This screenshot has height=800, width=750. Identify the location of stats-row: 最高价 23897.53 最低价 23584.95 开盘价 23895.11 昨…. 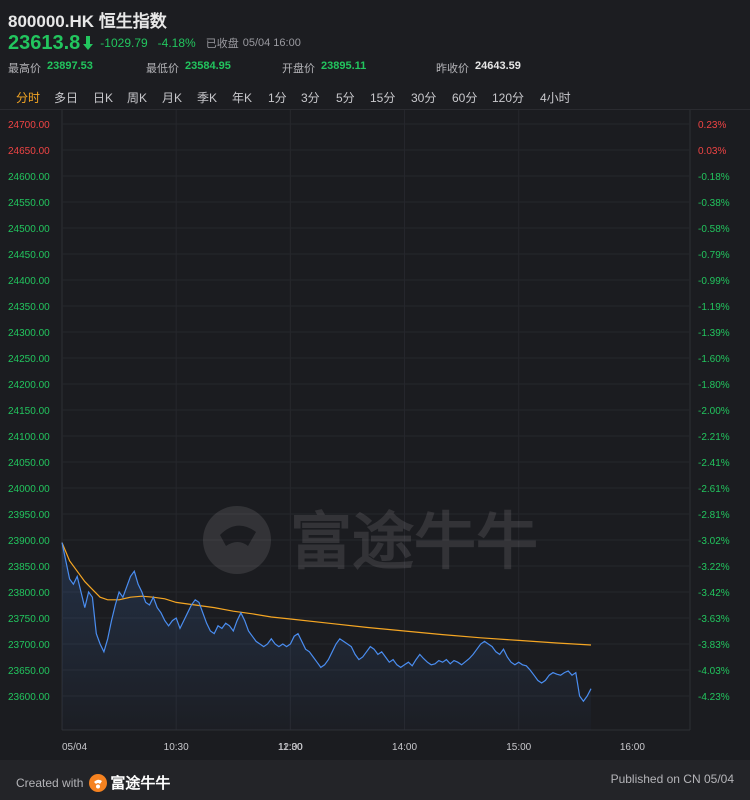
(378, 68).